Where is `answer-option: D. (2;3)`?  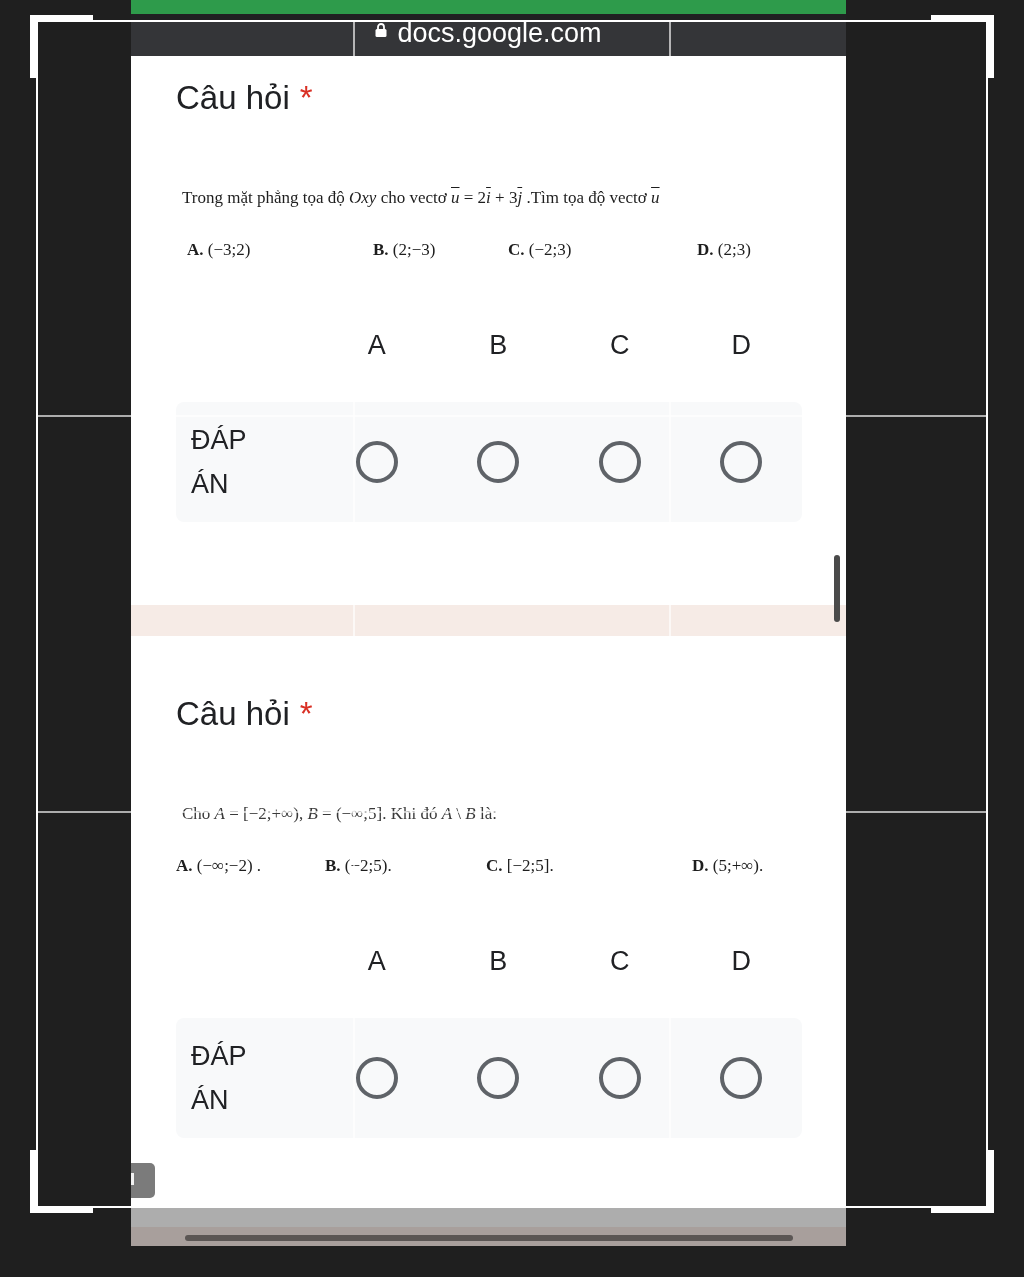
answer-option: D. (2;3) is located at coordinates (724, 250).